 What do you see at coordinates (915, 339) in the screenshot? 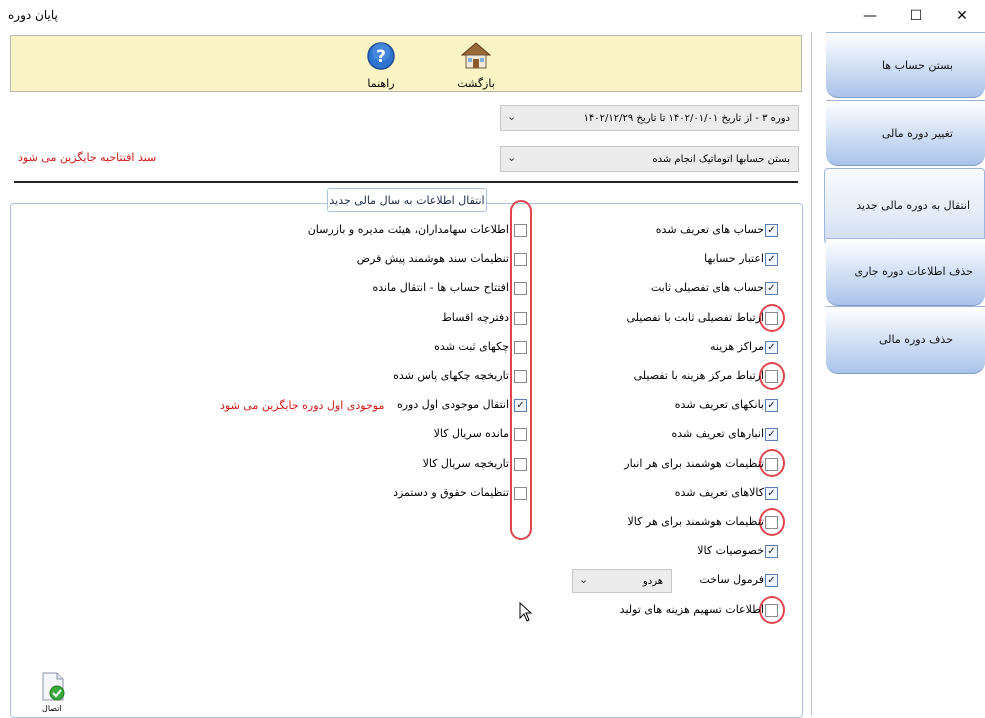
I see `sidebar-item-label: حذف دوره مالی` at bounding box center [915, 339].